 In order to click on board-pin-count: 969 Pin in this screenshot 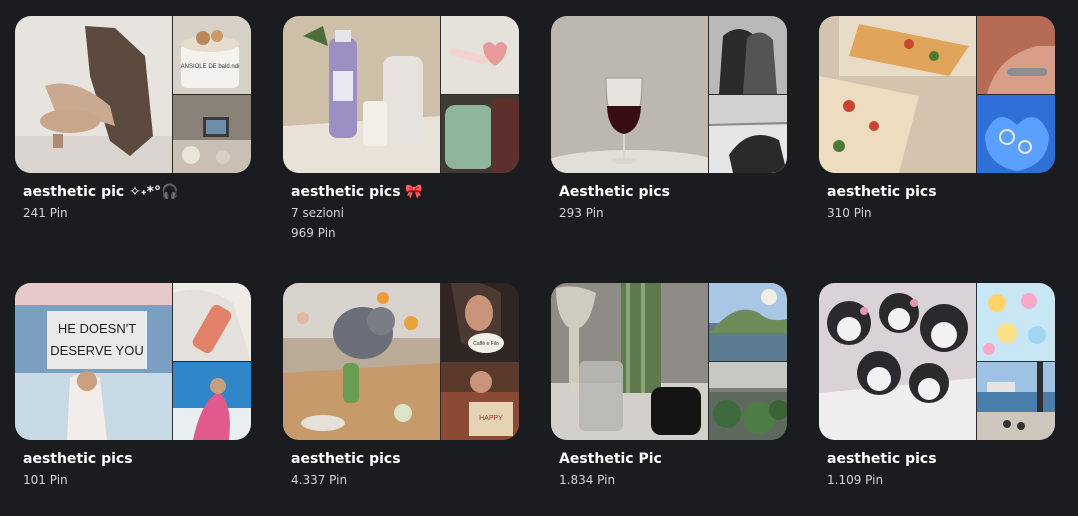, I will do `click(313, 233)`.